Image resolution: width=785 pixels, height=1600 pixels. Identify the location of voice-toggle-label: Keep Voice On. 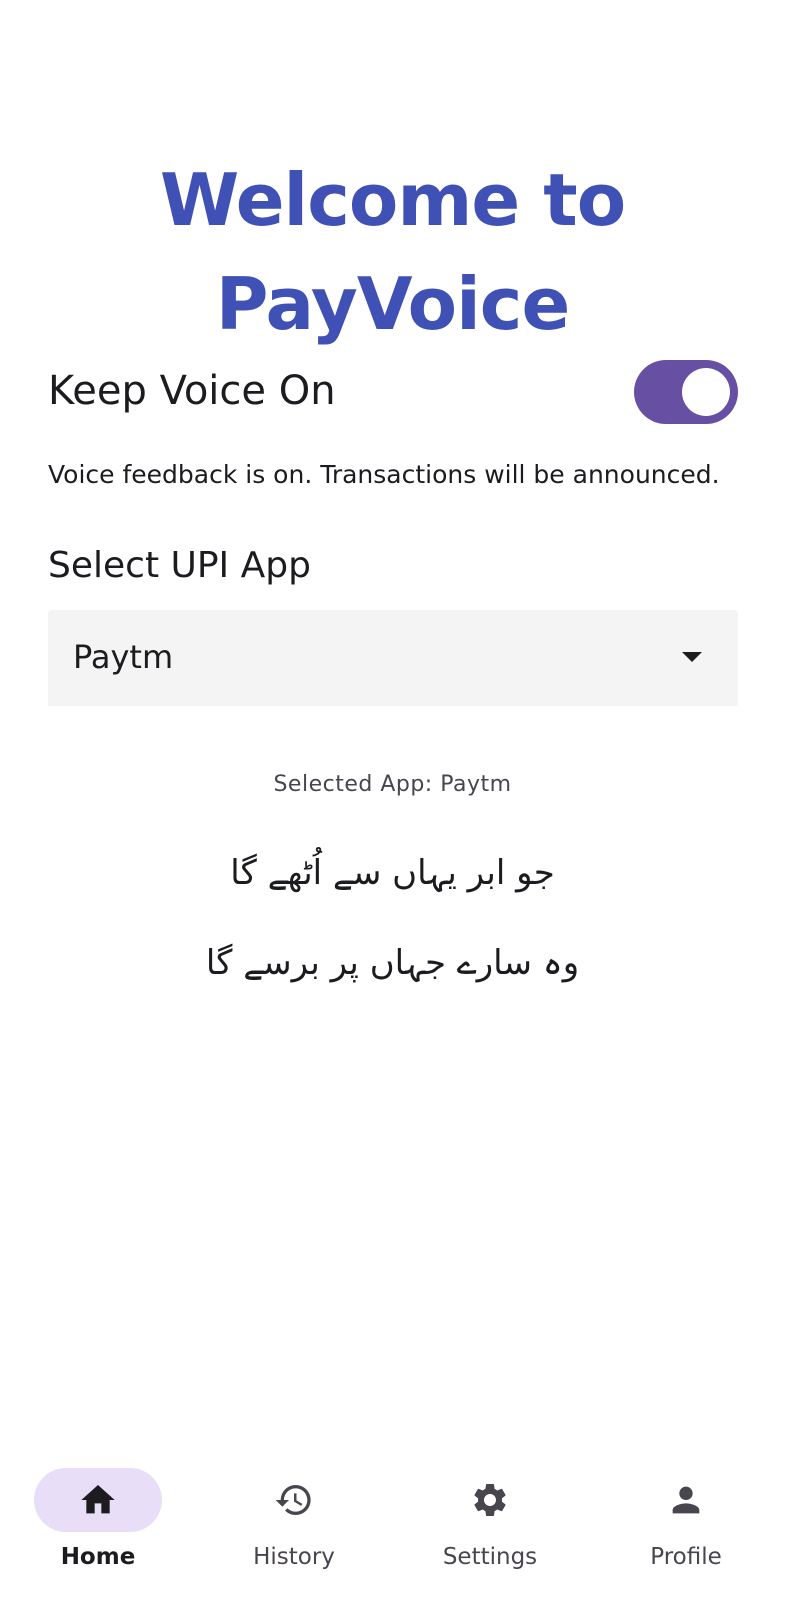
(192, 391).